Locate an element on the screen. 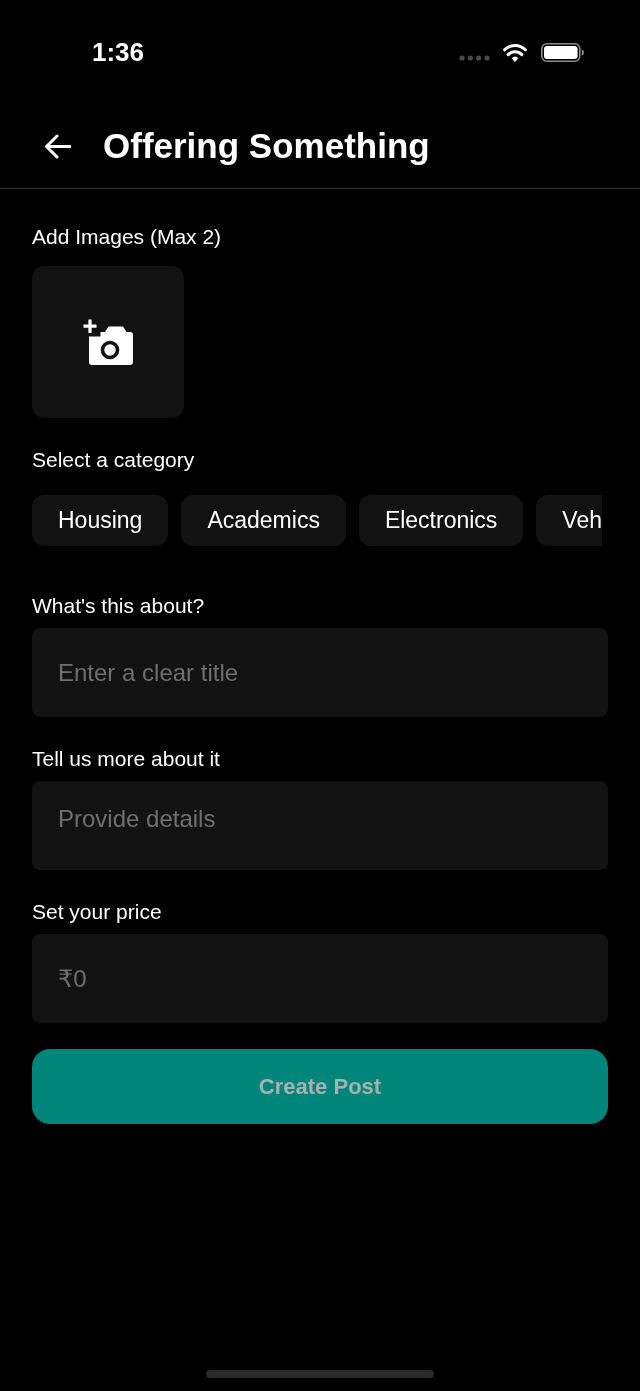  add-image-button is located at coordinates (108, 342).